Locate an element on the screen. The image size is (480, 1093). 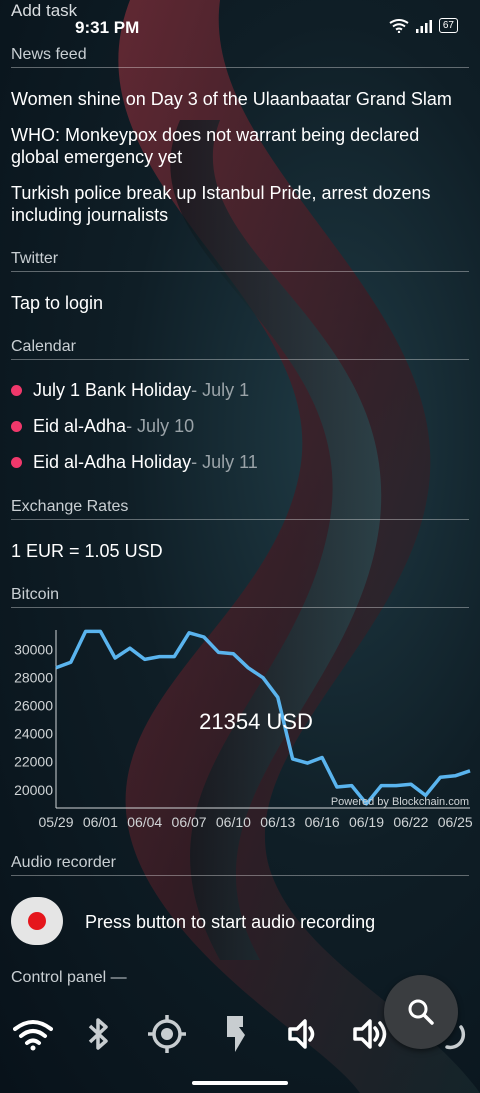
news-feed-title: News feed is located at coordinates (240, 57).